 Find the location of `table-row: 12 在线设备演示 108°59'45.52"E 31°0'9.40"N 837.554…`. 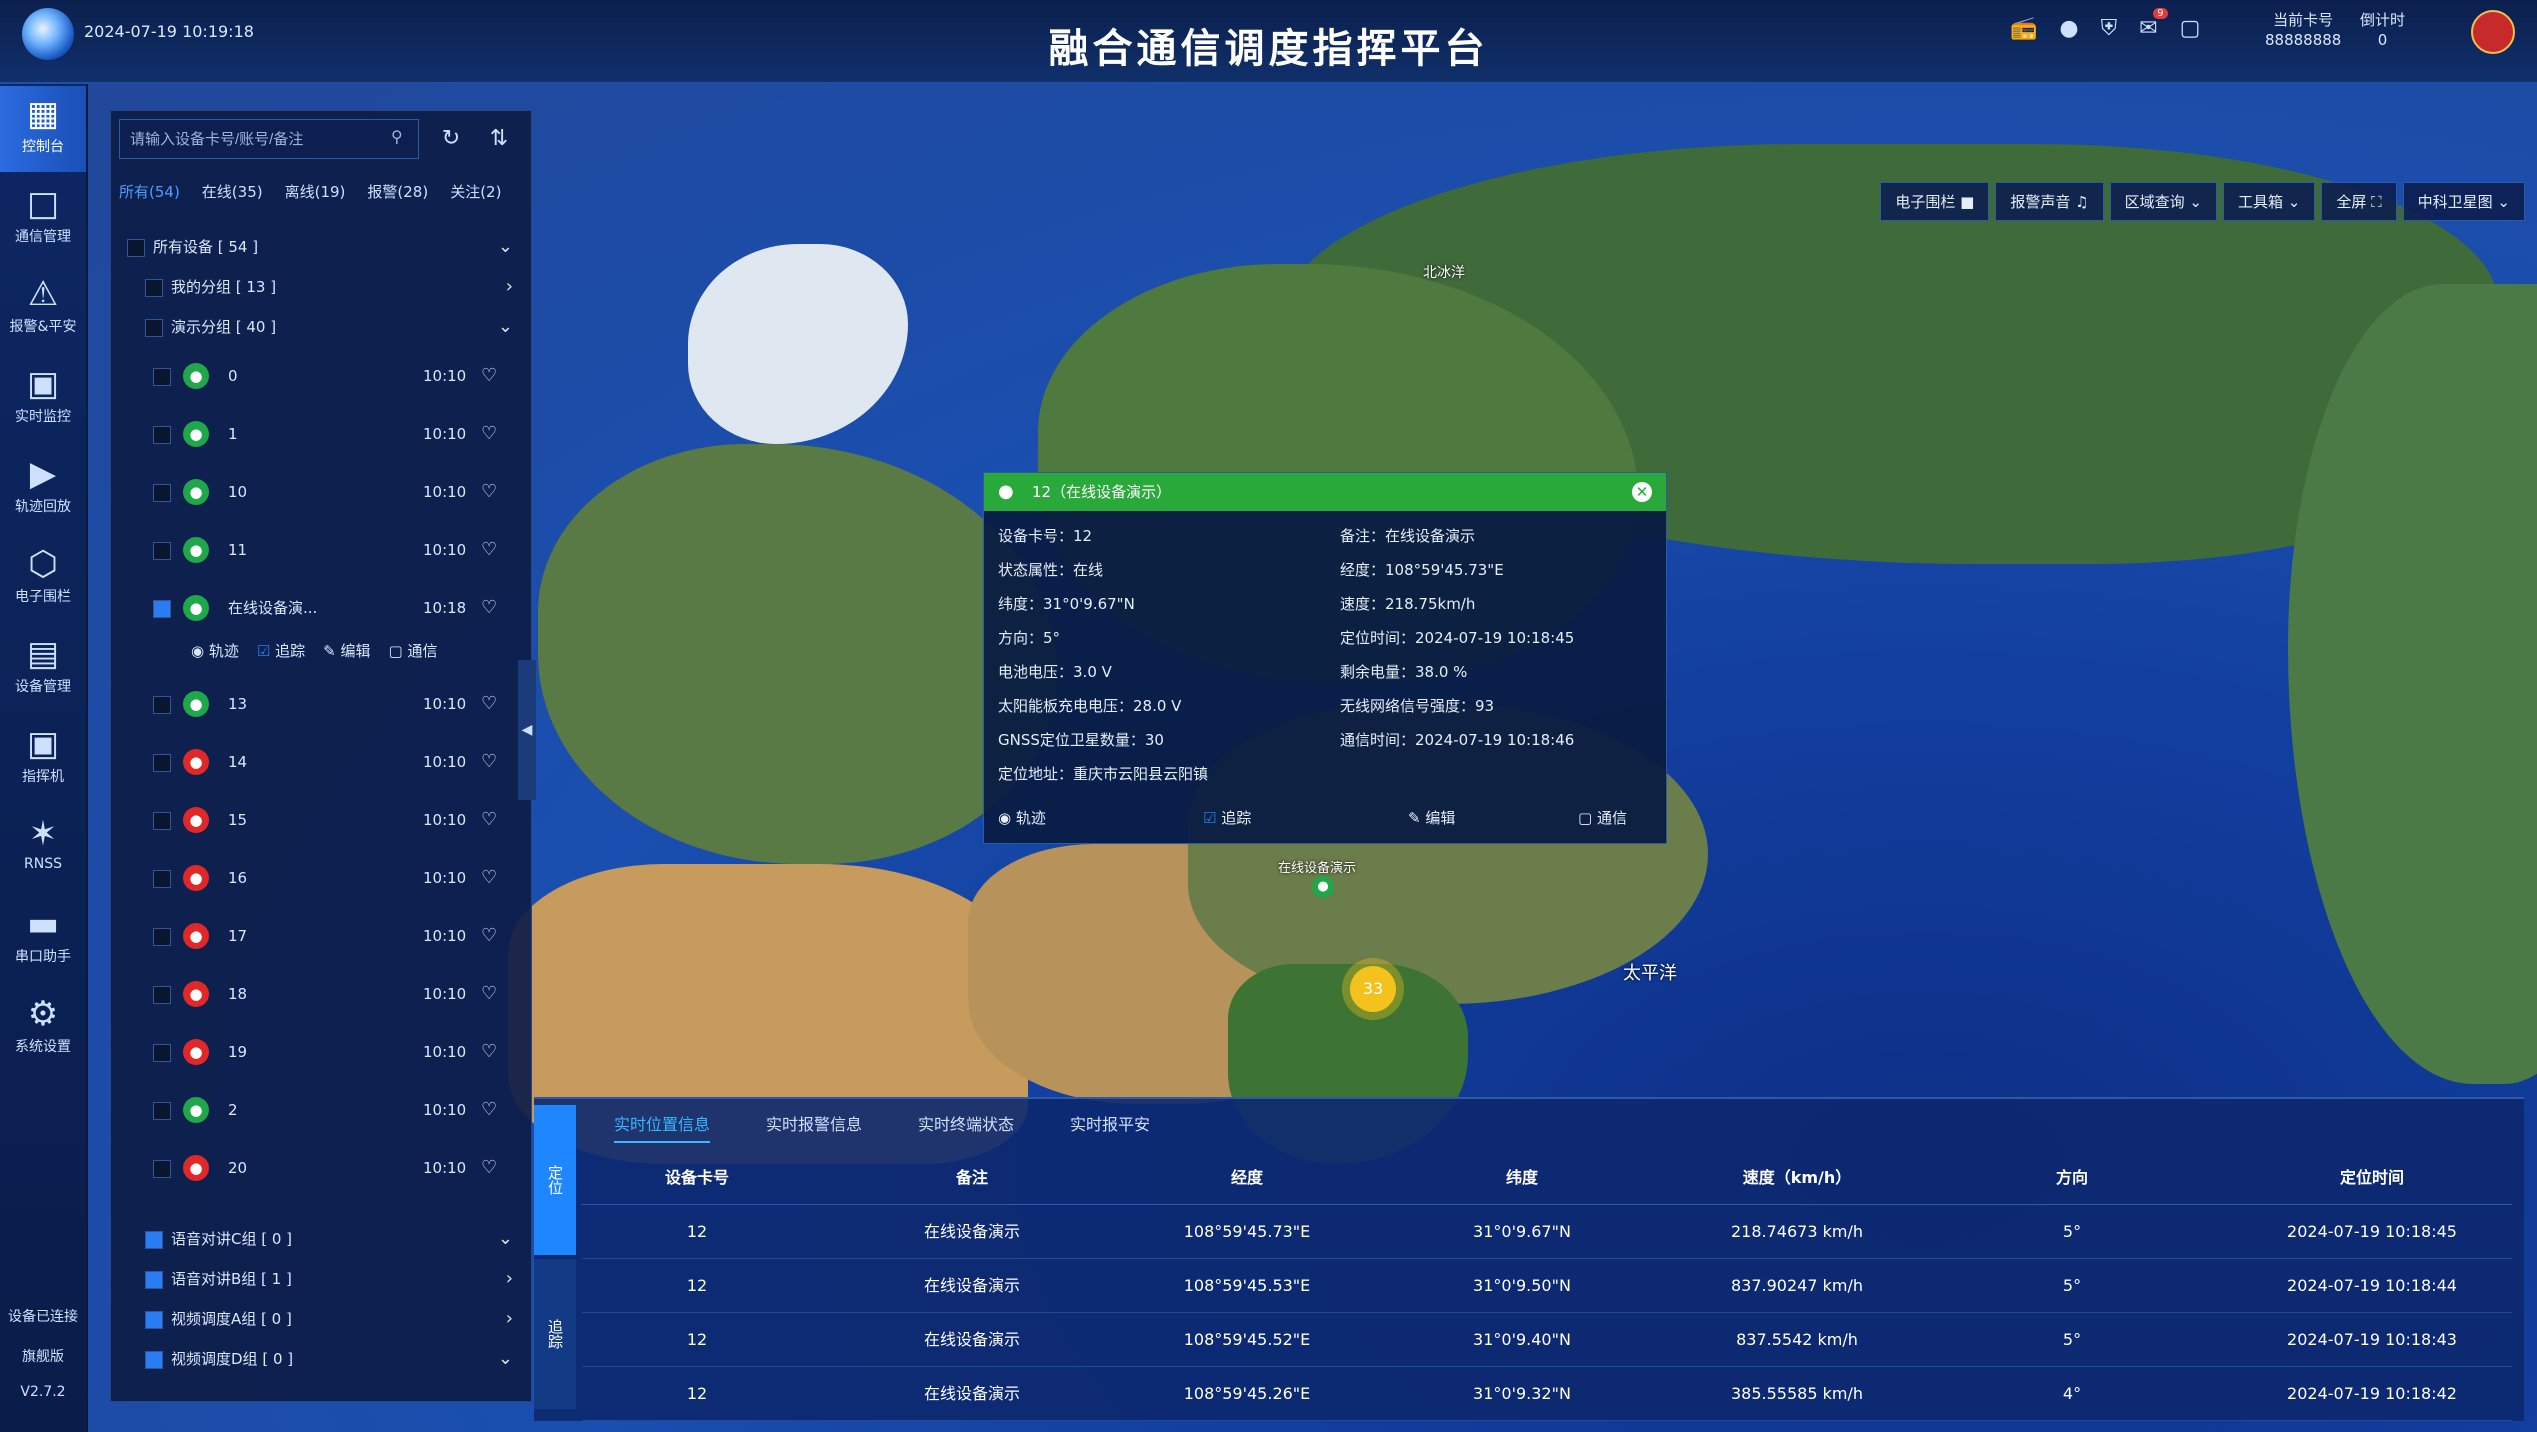

table-row: 12 在线设备演示 108°59'45.52"E 31°0'9.40"N 837.554… is located at coordinates (1547, 1340).